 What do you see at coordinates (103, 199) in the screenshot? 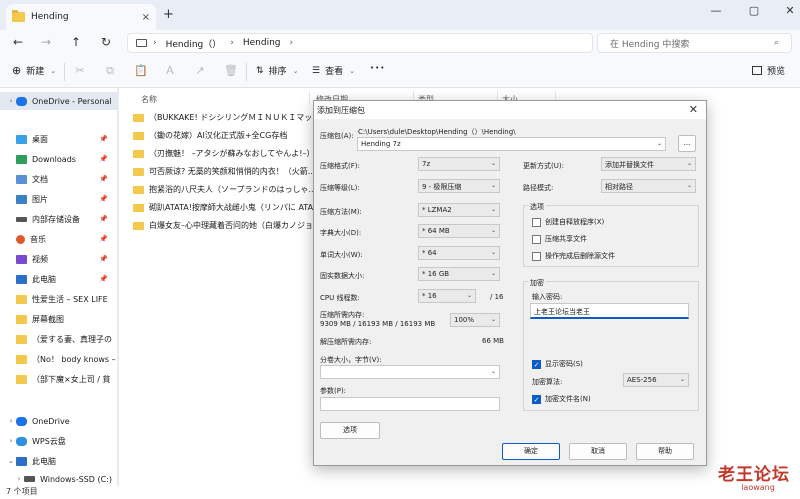
I see `pin-icon: 📌` at bounding box center [103, 199].